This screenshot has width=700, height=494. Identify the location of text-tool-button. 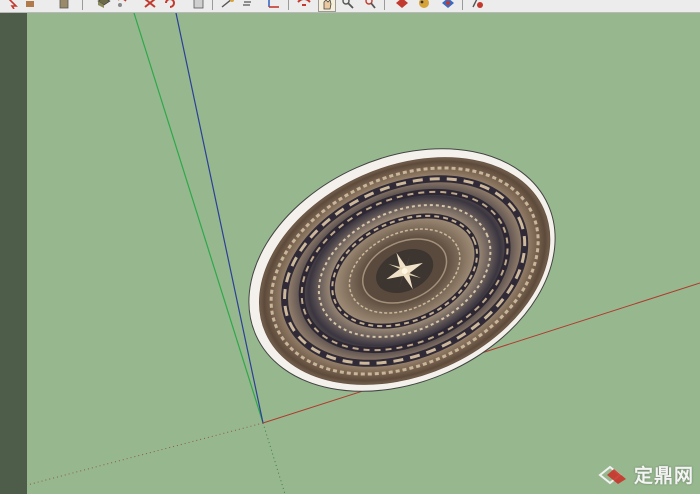
(248, 5).